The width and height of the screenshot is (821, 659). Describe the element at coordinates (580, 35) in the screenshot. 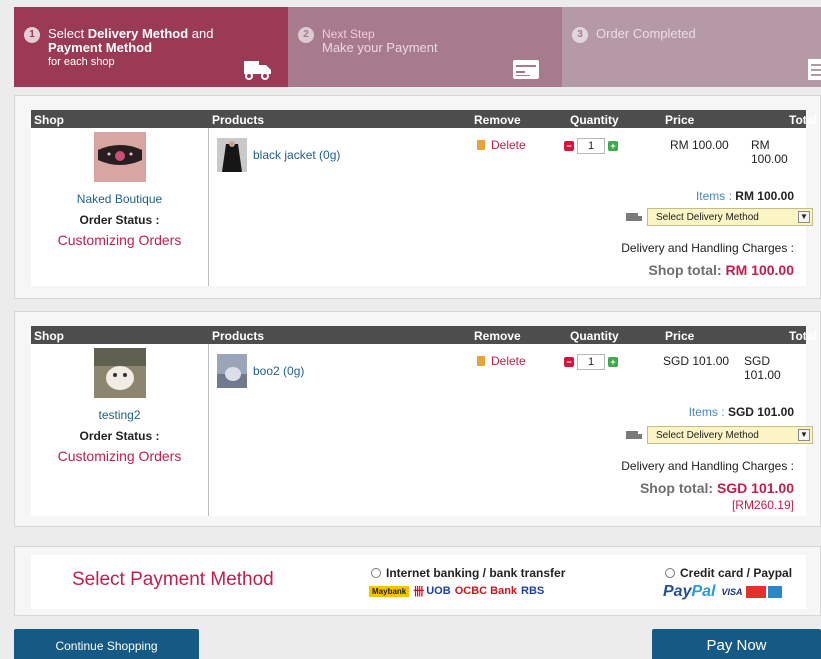

I see `step-3-number: 3` at that location.